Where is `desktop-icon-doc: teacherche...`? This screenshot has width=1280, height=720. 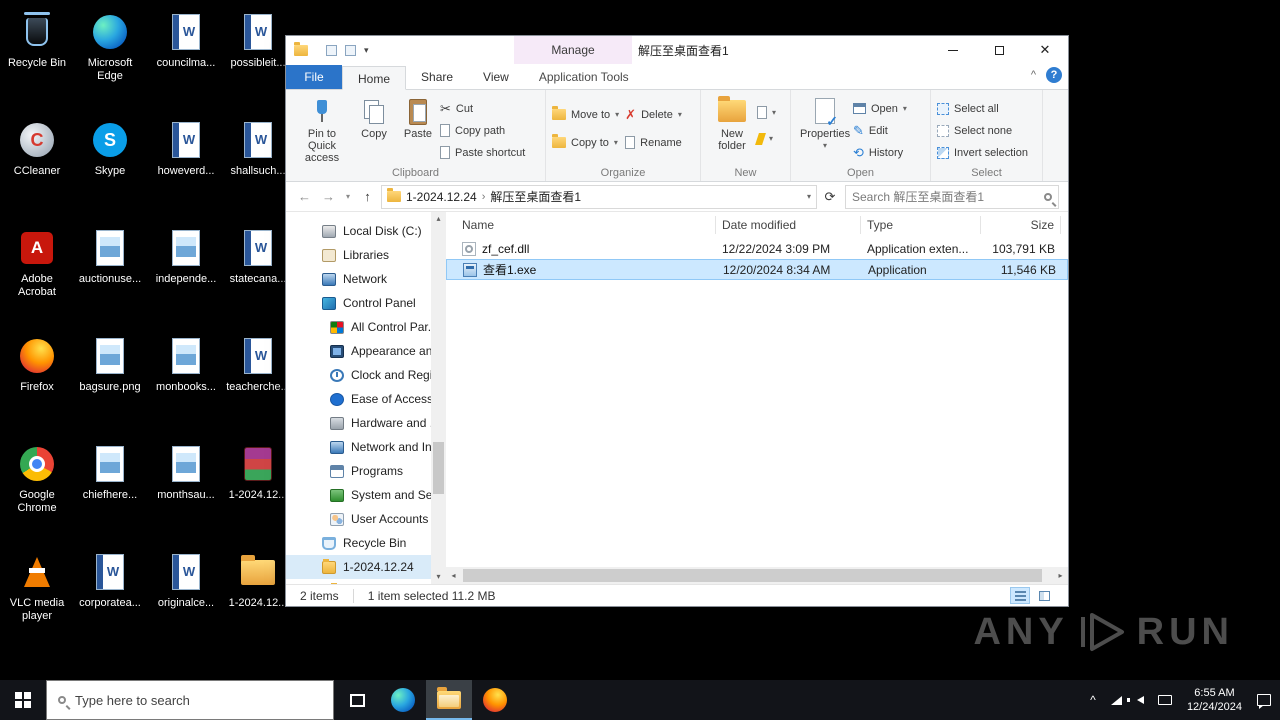 desktop-icon-doc: teacherche... is located at coordinates (258, 386).